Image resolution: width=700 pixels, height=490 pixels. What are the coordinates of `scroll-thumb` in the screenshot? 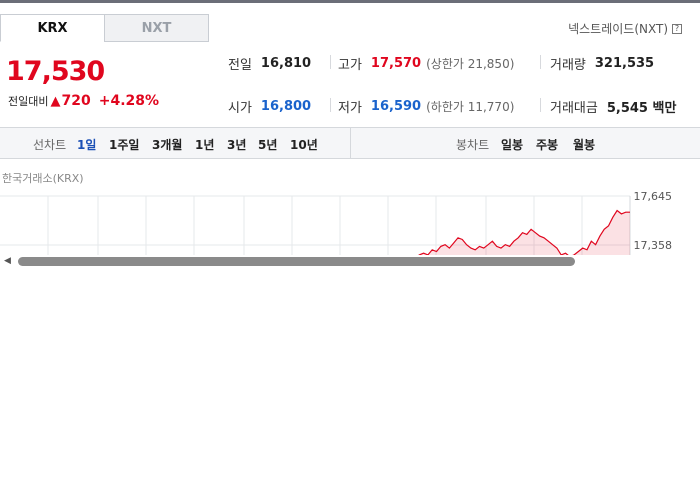 It's located at (296, 261).